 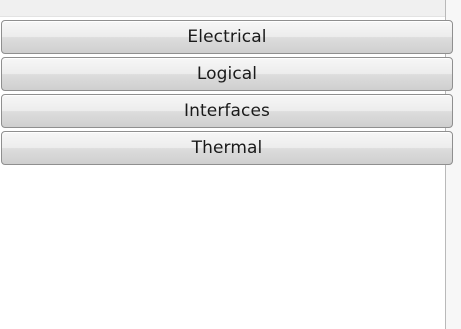 I want to click on thermal-button: Thermal, so click(x=227, y=148).